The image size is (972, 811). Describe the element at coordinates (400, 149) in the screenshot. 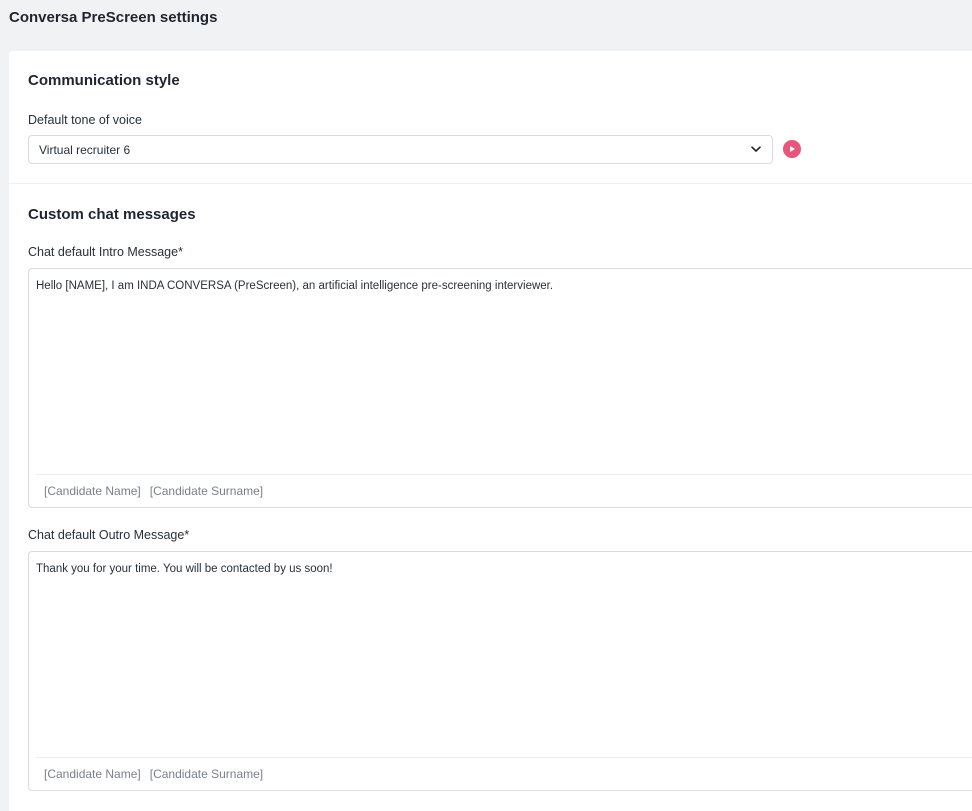

I see `tone-of-voice-select: Virtual recruiter 6` at that location.